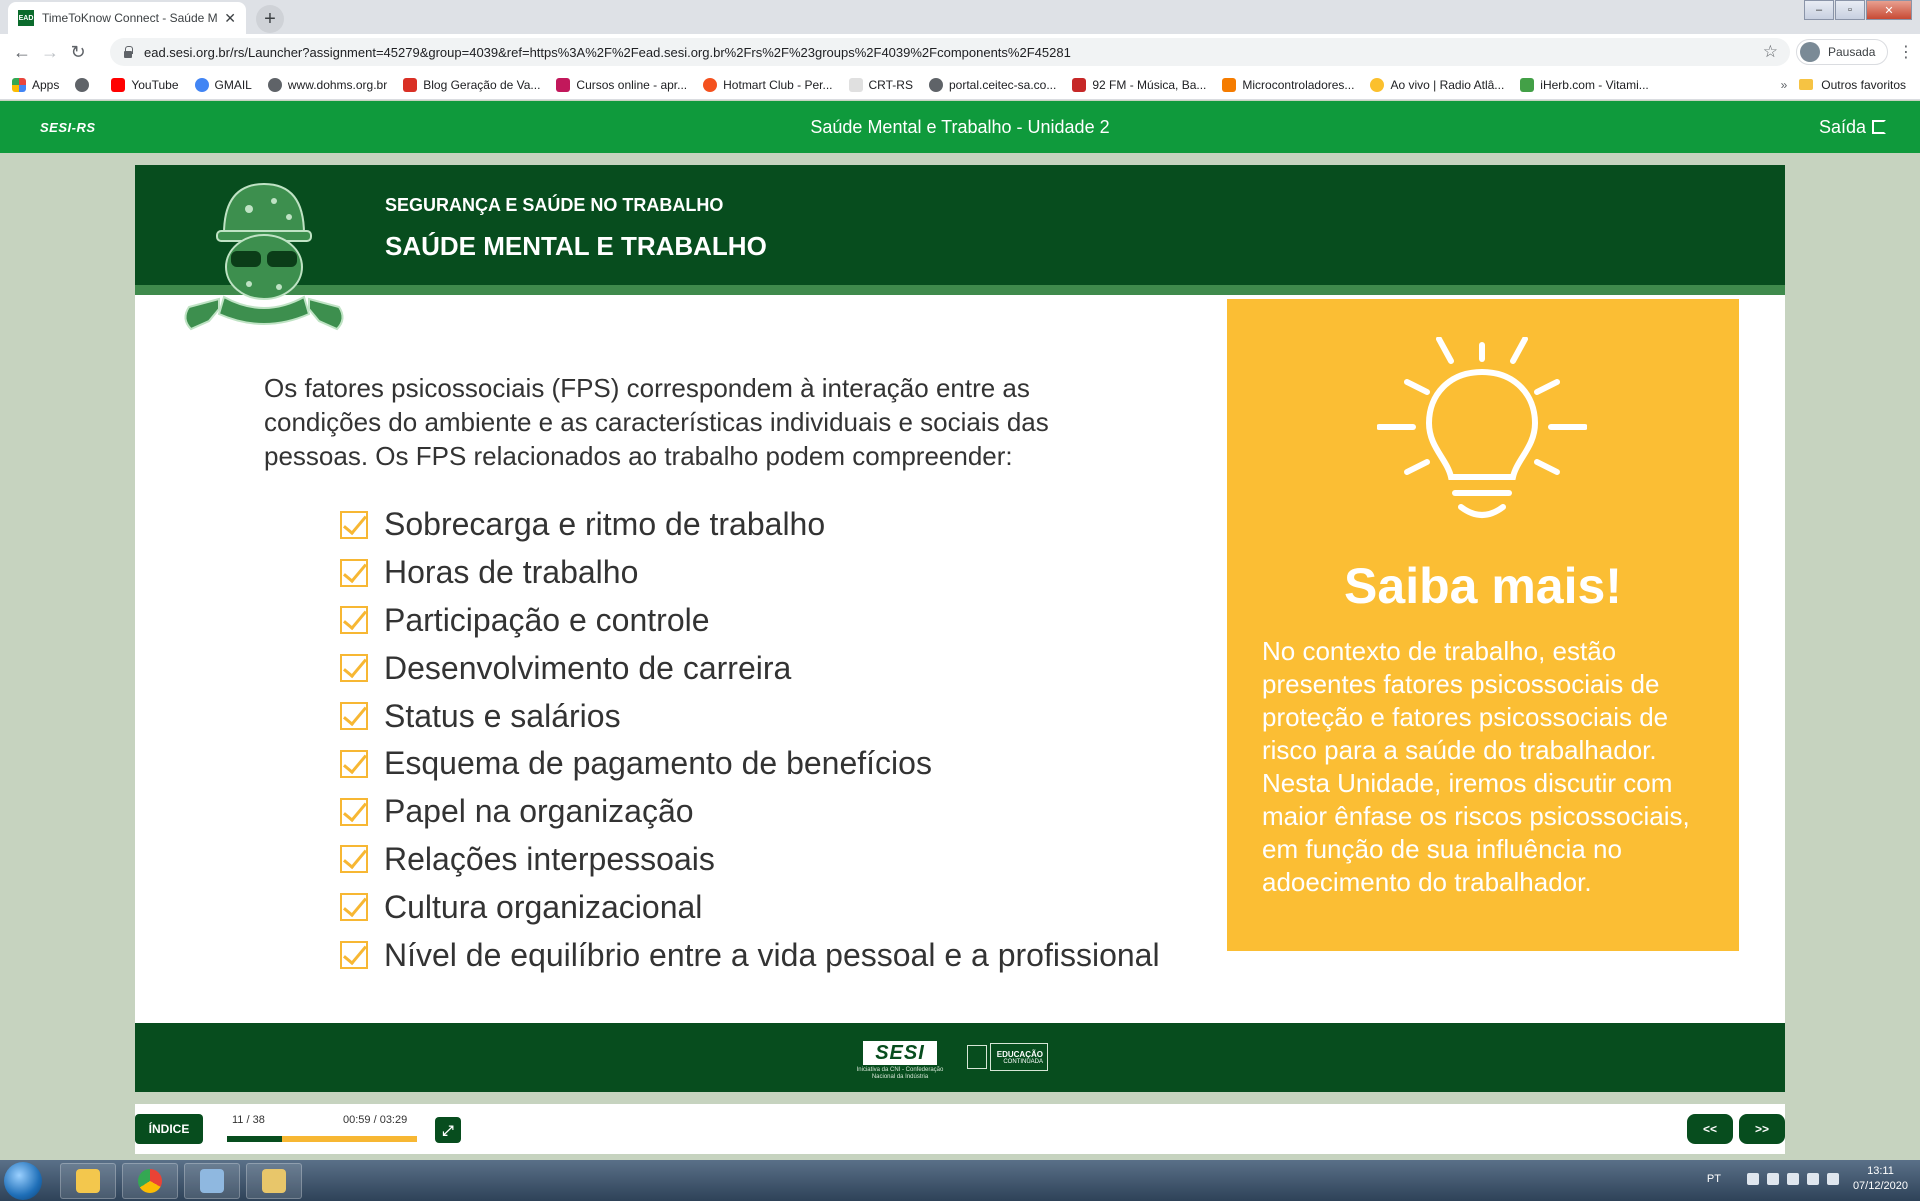 This screenshot has height=1201, width=1920. I want to click on blog-icon, so click(410, 84).